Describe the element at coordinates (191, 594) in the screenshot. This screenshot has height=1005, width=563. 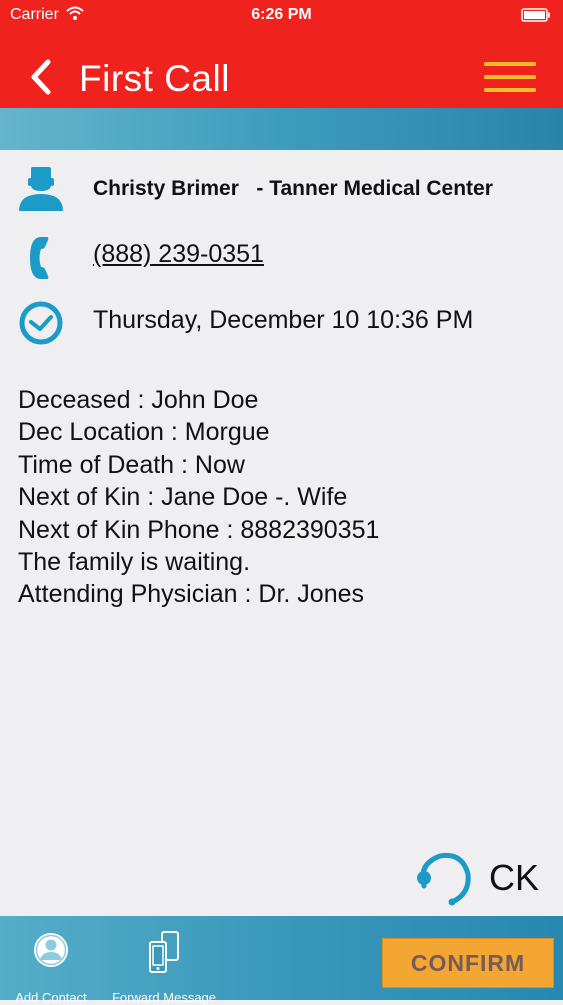
I see `detail-line: Attending Physician : Dr. Jones` at that location.